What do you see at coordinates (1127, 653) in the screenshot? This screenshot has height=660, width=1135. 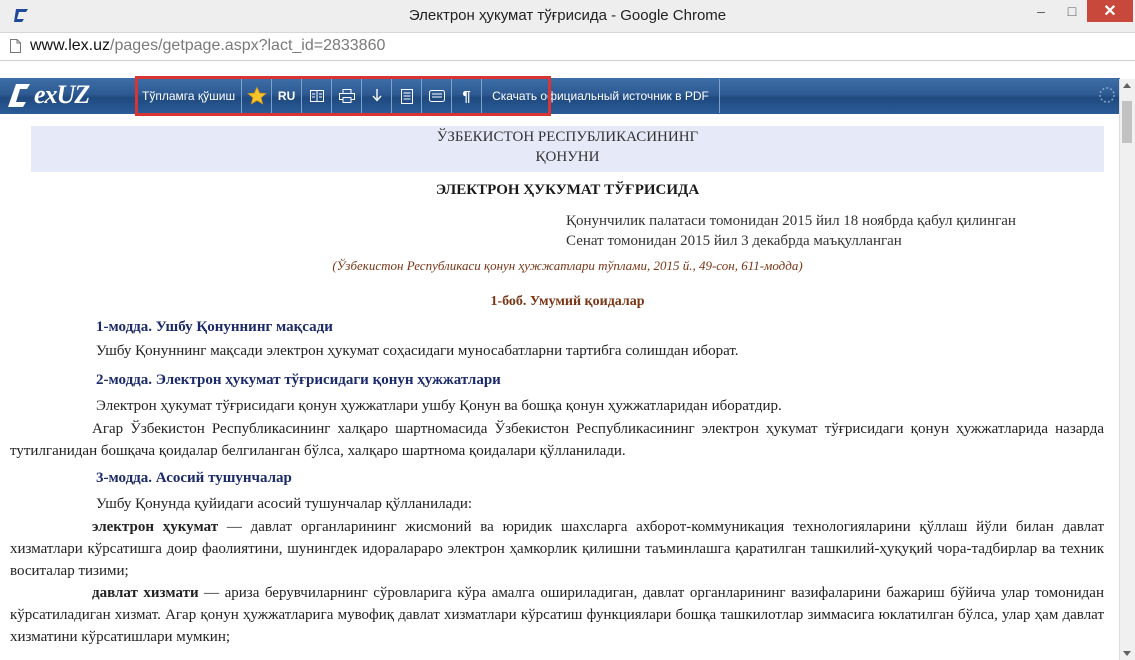 I see `scroll-down-arrow-icon` at bounding box center [1127, 653].